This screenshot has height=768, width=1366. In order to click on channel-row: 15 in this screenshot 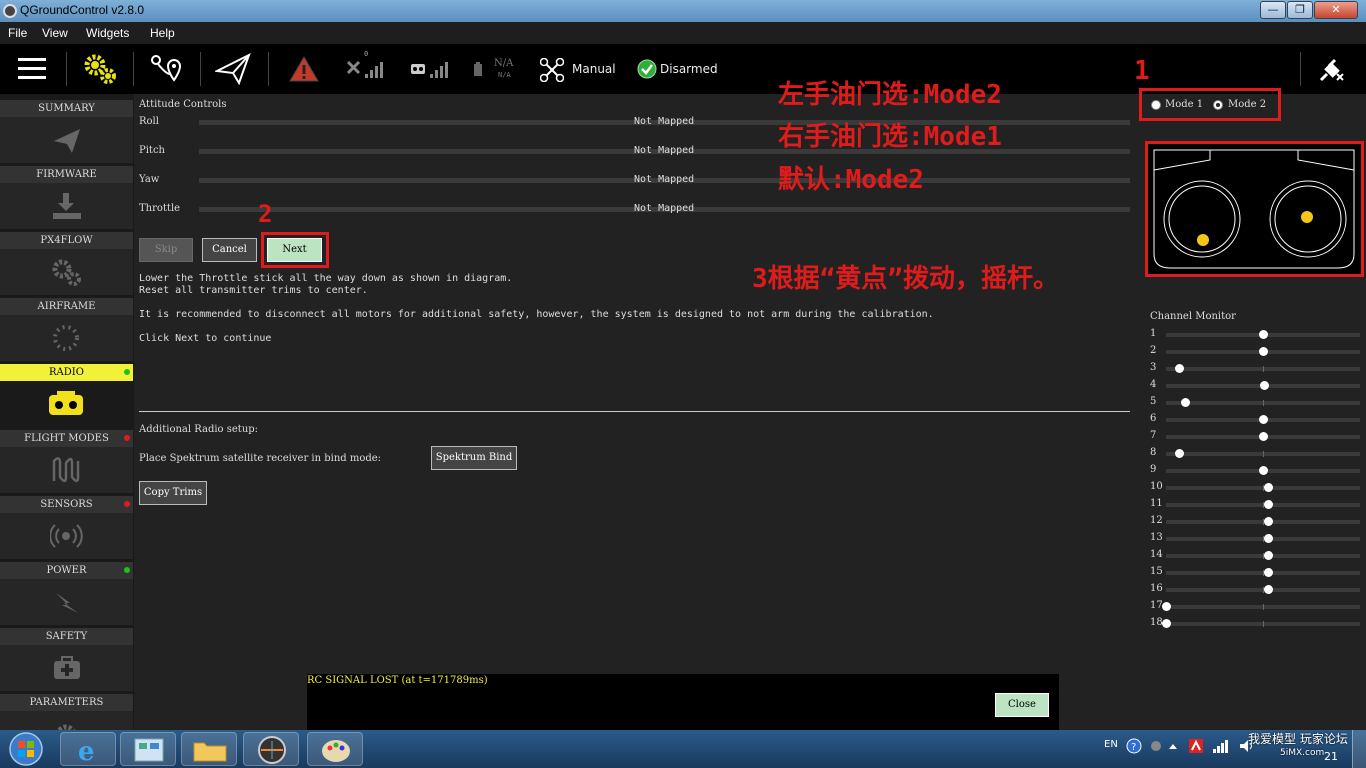, I will do `click(1255, 572)`.